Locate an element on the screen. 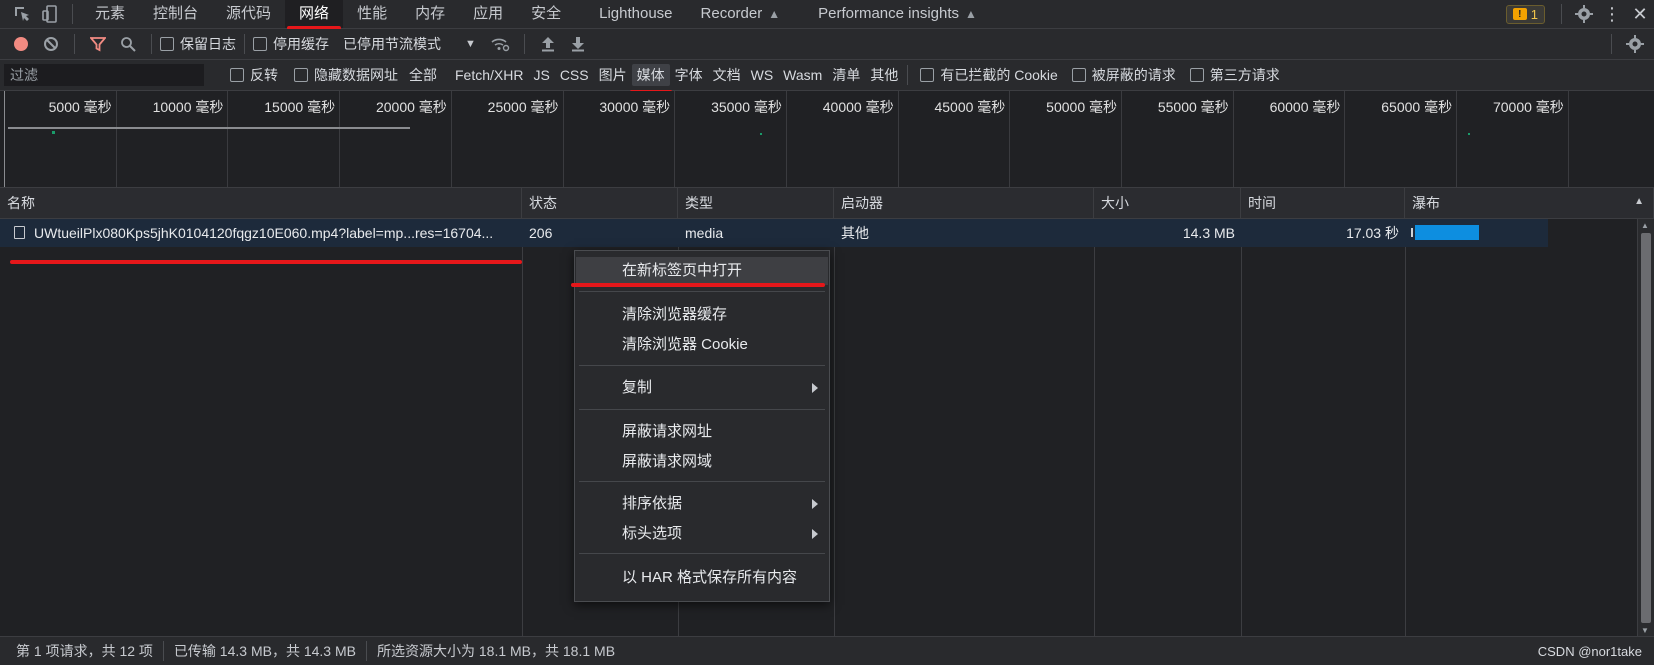 The height and width of the screenshot is (665, 1654). tab-6: 应用 is located at coordinates (488, 14).